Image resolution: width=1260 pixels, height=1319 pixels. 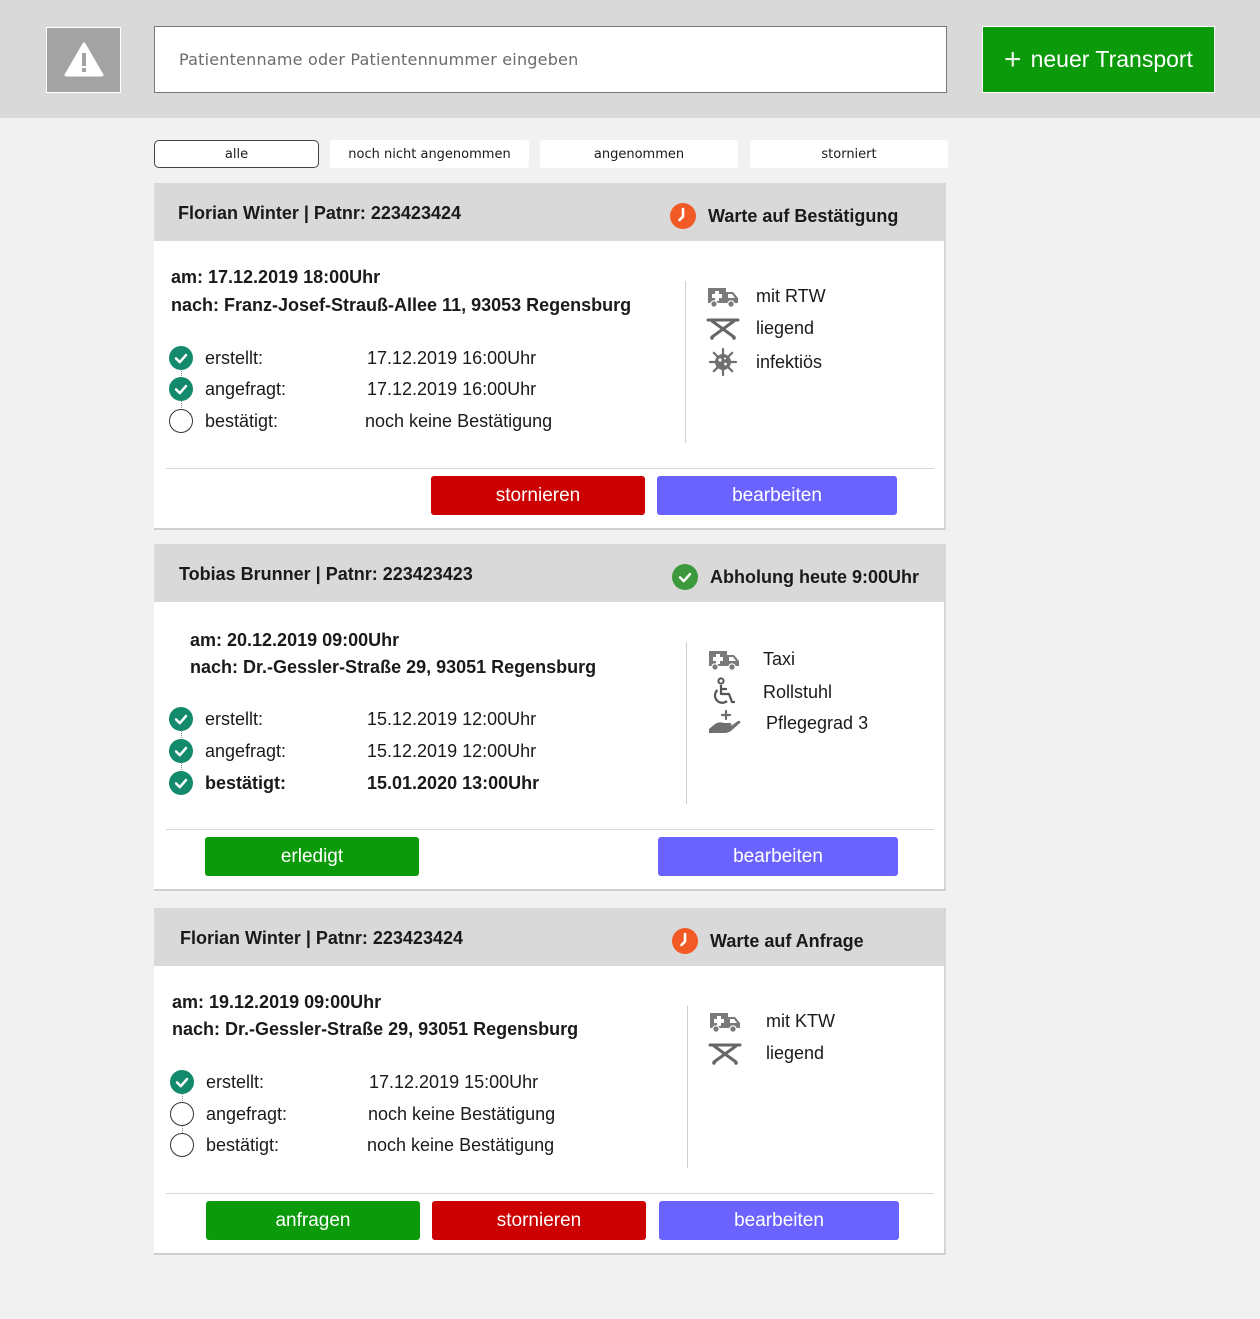 What do you see at coordinates (312, 856) in the screenshot?
I see `done-button: erledigt` at bounding box center [312, 856].